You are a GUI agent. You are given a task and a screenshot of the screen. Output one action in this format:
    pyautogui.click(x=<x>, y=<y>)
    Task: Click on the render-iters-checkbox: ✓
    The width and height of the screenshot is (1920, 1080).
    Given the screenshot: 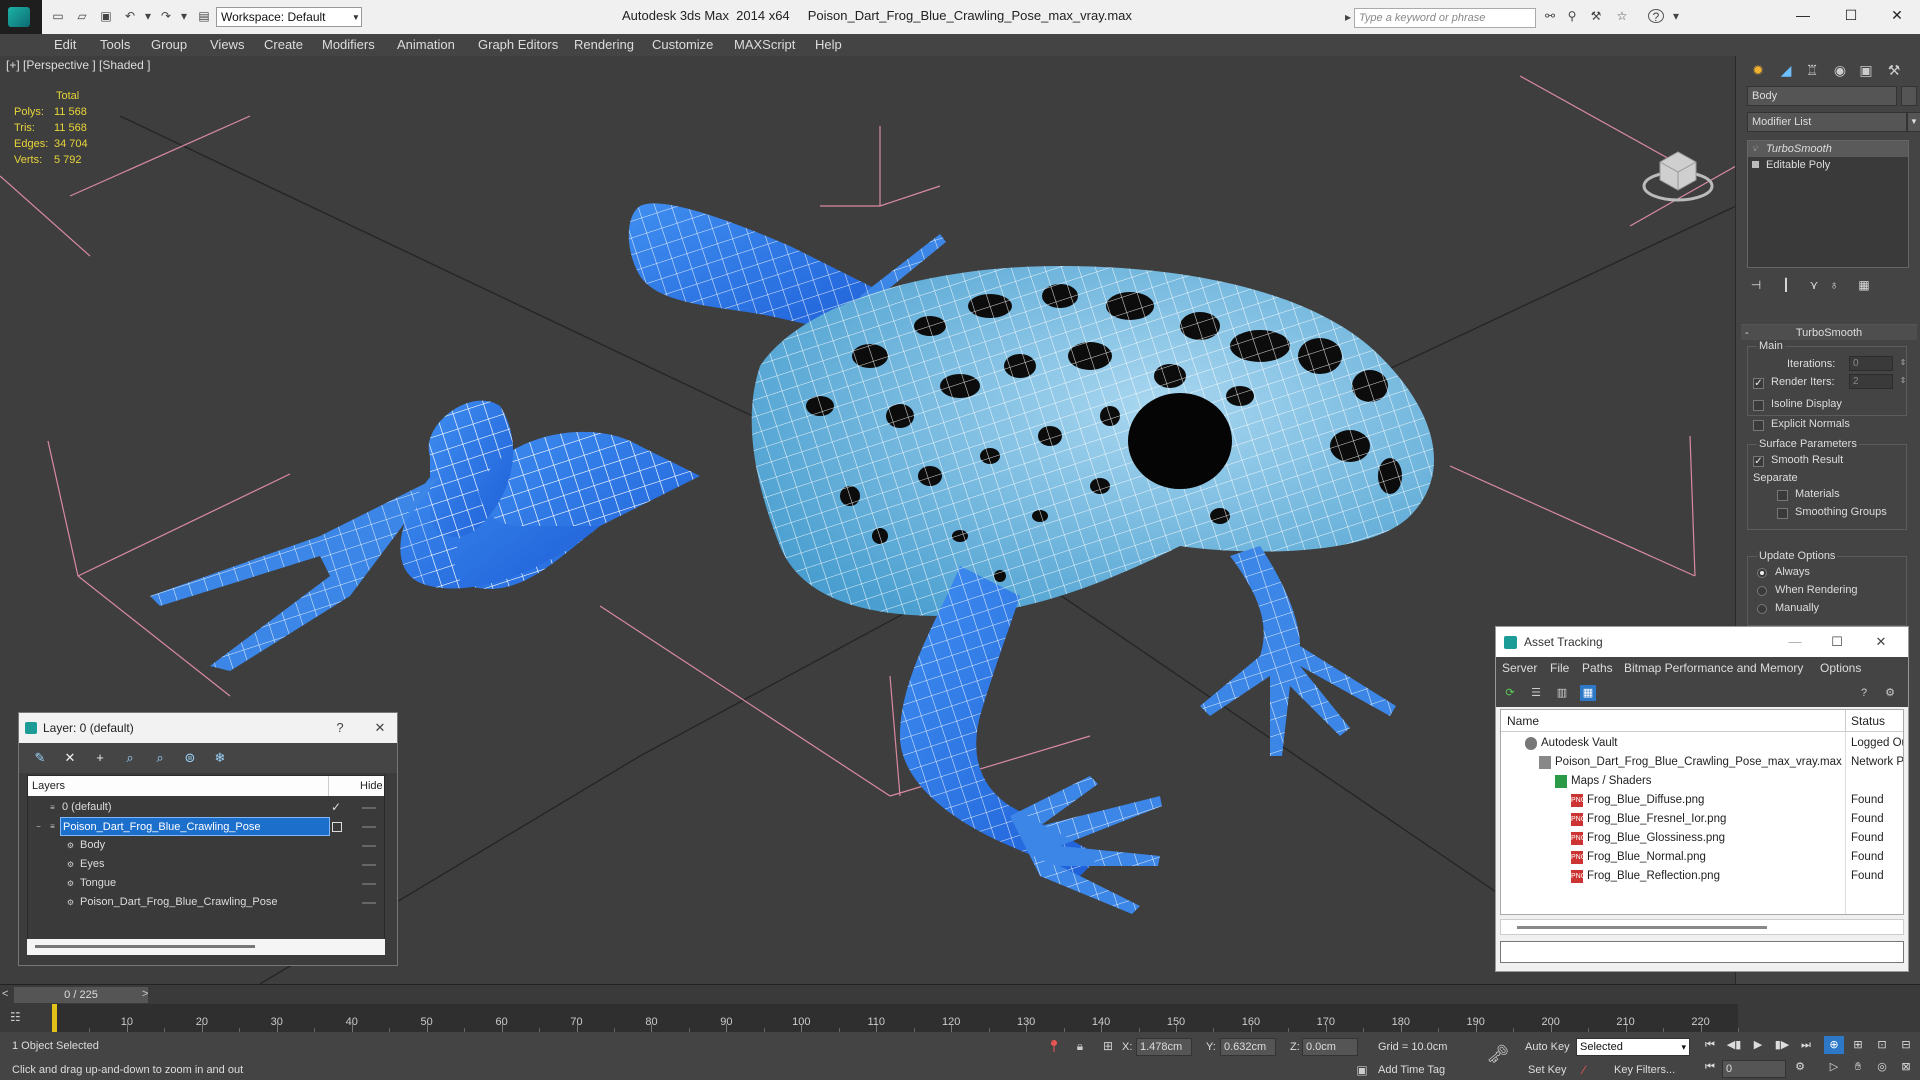 What is the action you would take?
    pyautogui.click(x=1758, y=383)
    